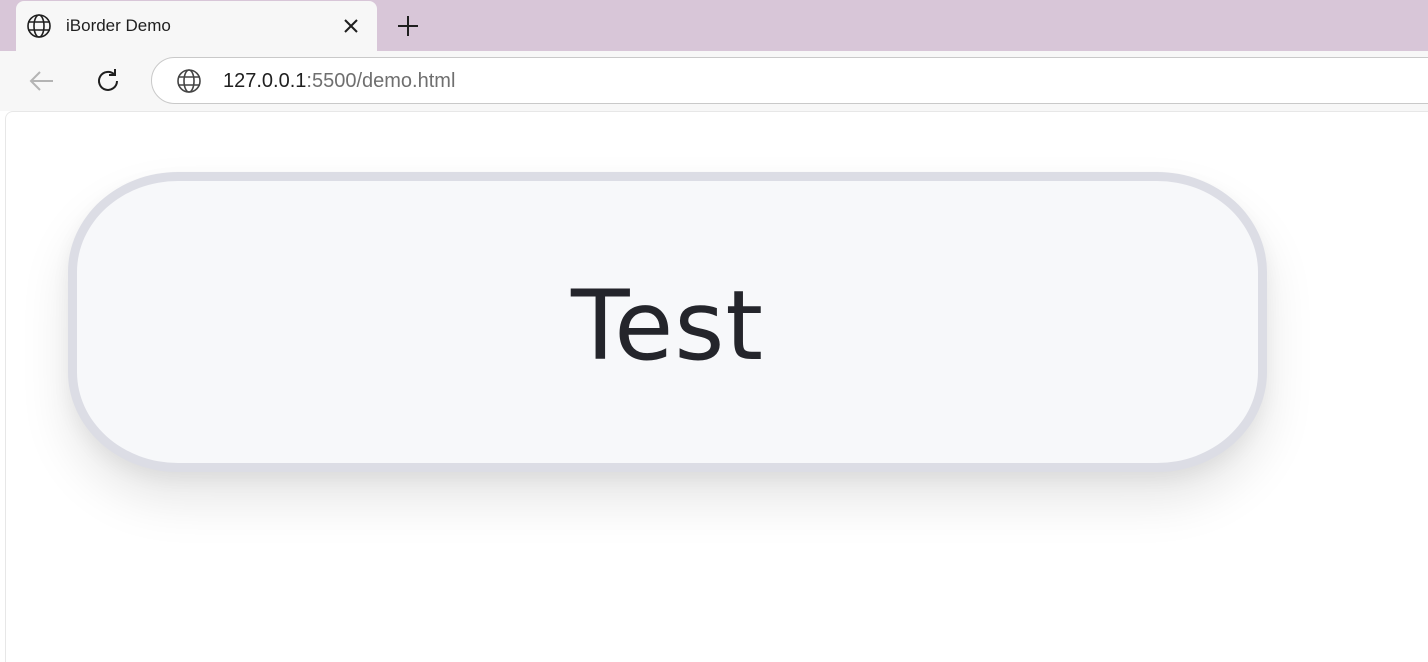 The height and width of the screenshot is (662, 1428). I want to click on reload-icon, so click(108, 81).